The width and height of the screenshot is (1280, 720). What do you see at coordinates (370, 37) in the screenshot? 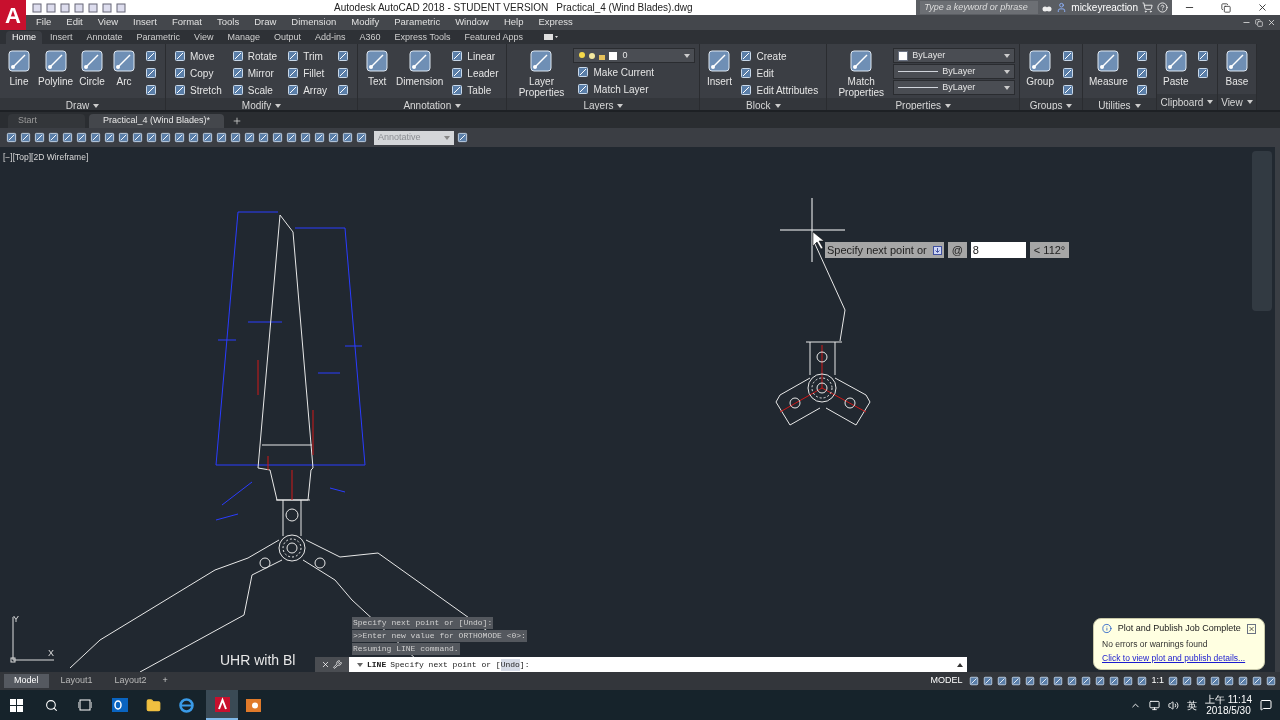
I see `ribbon-tab: A360` at bounding box center [370, 37].